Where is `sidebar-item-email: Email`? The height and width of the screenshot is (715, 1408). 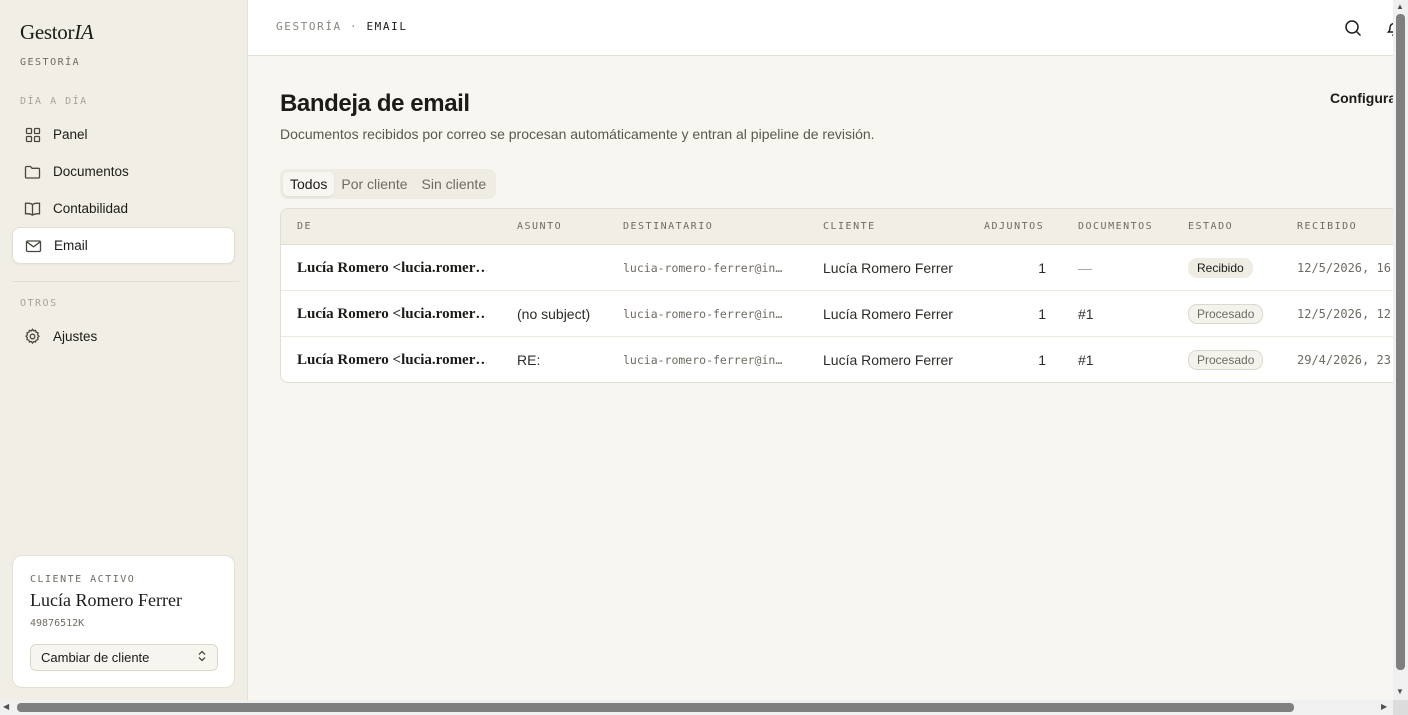 sidebar-item-email: Email is located at coordinates (123, 245).